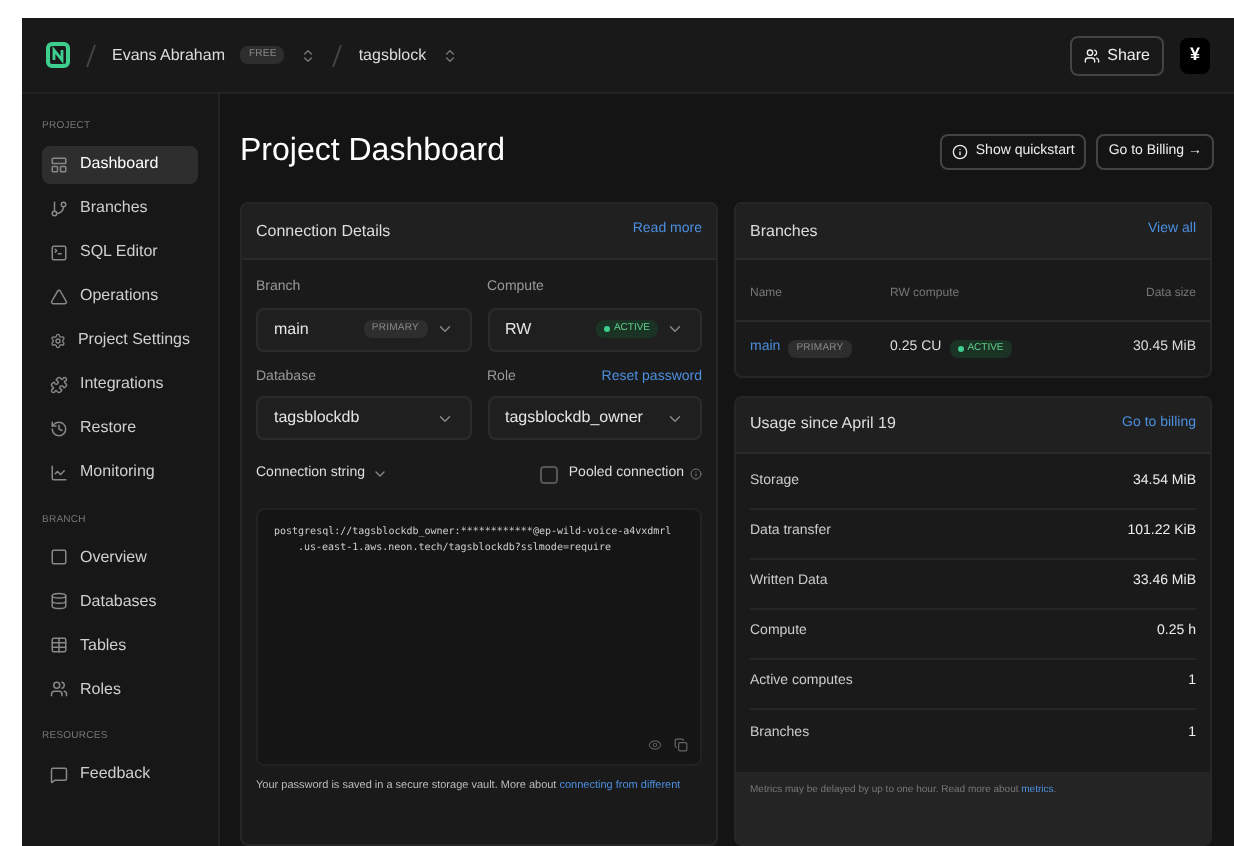 This screenshot has height=846, width=1234. What do you see at coordinates (59, 472) in the screenshot?
I see `chart-icon` at bounding box center [59, 472].